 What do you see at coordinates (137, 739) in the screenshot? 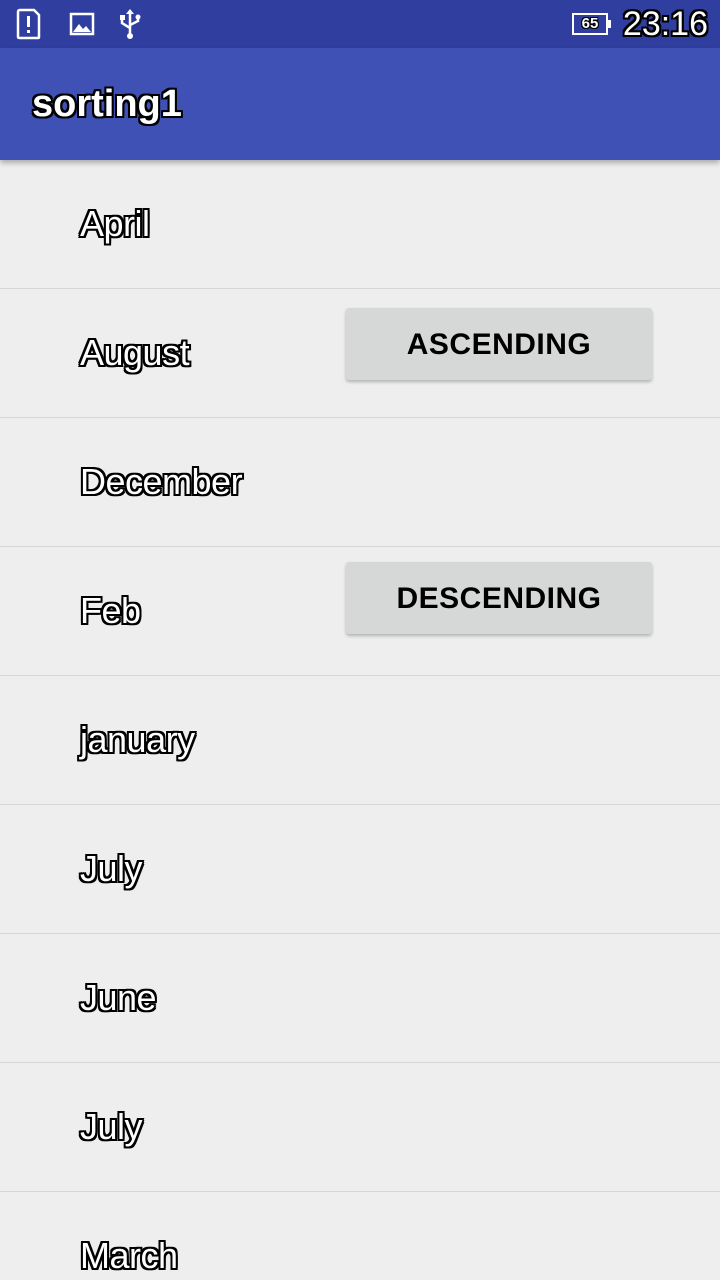
I see `list-item-label: january` at bounding box center [137, 739].